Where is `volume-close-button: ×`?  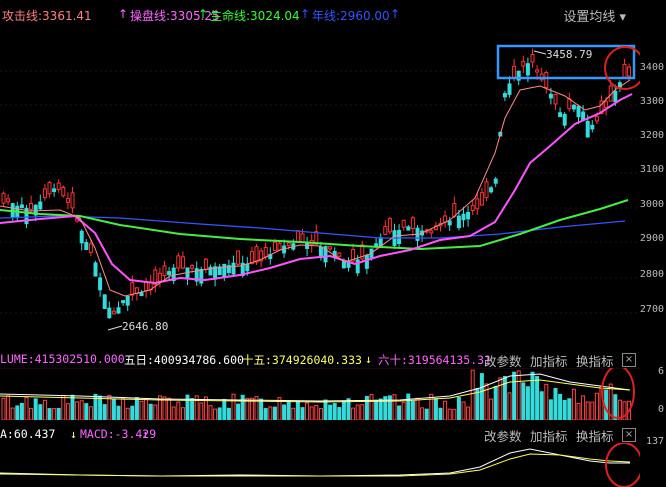 volume-close-button: × is located at coordinates (629, 360).